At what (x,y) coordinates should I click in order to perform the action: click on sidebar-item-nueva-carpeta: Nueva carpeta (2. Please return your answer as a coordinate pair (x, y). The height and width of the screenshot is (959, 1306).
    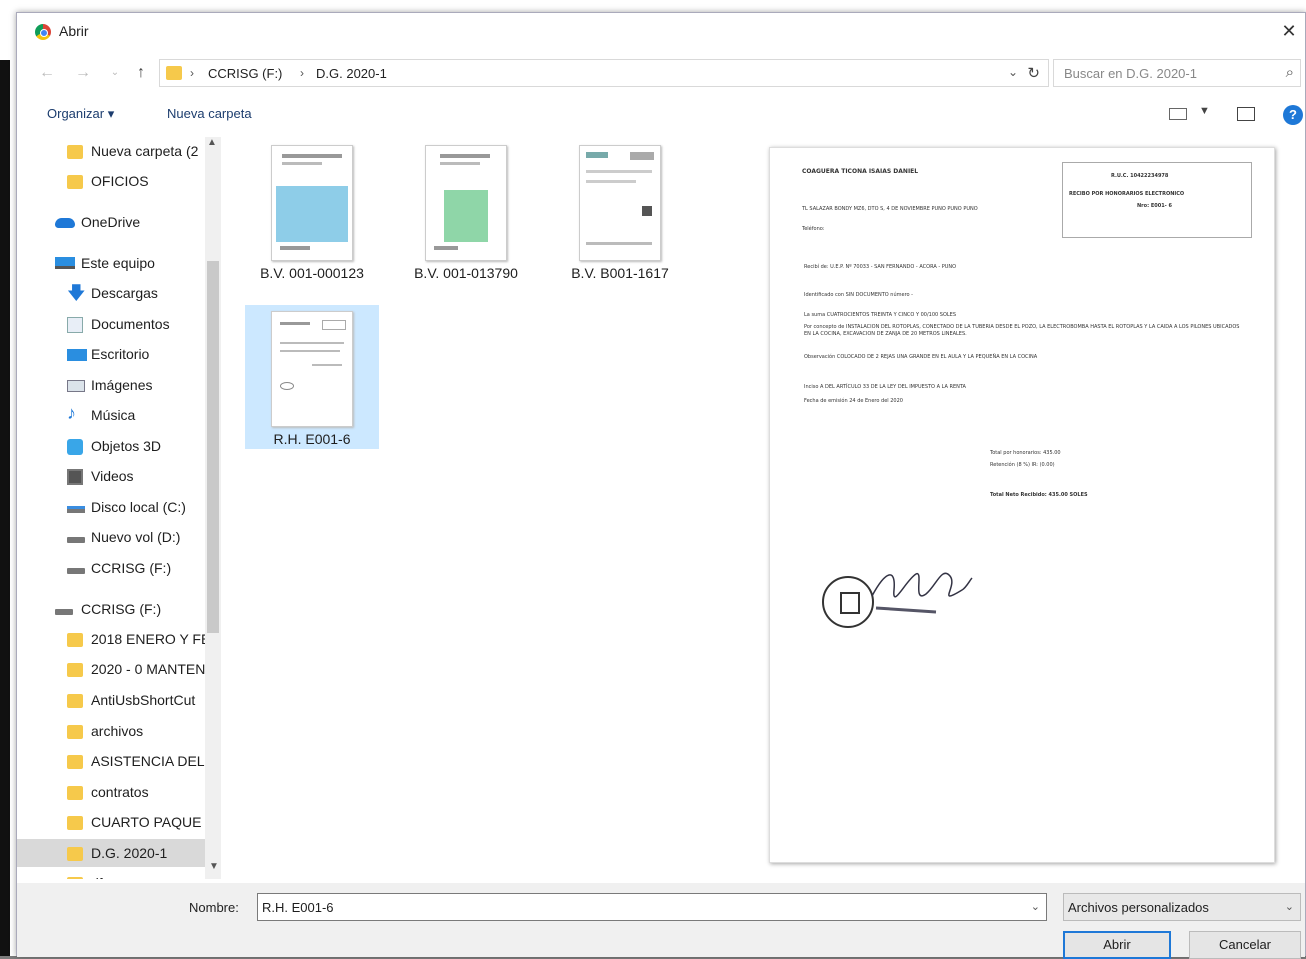
    Looking at the image, I should click on (111, 151).